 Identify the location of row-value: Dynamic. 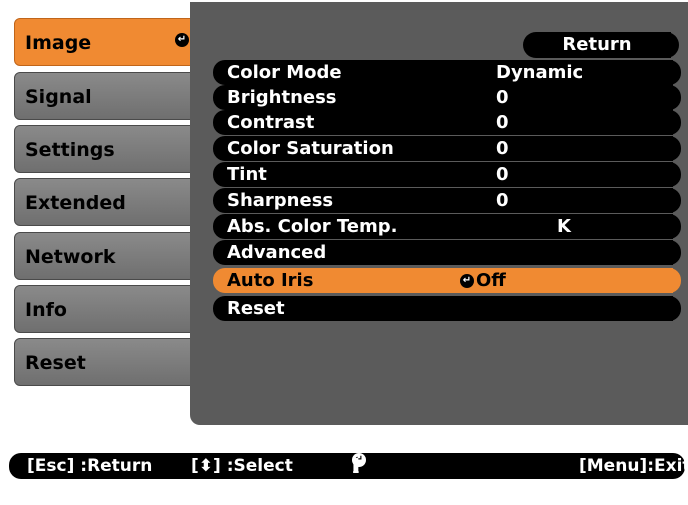
(540, 72).